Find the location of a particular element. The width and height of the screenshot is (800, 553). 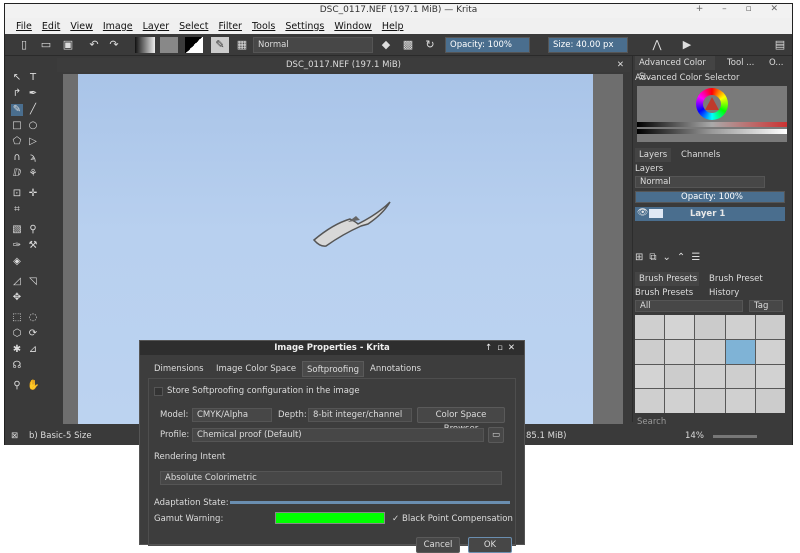

preserve-alpha-icon: ▩ is located at coordinates (408, 45).